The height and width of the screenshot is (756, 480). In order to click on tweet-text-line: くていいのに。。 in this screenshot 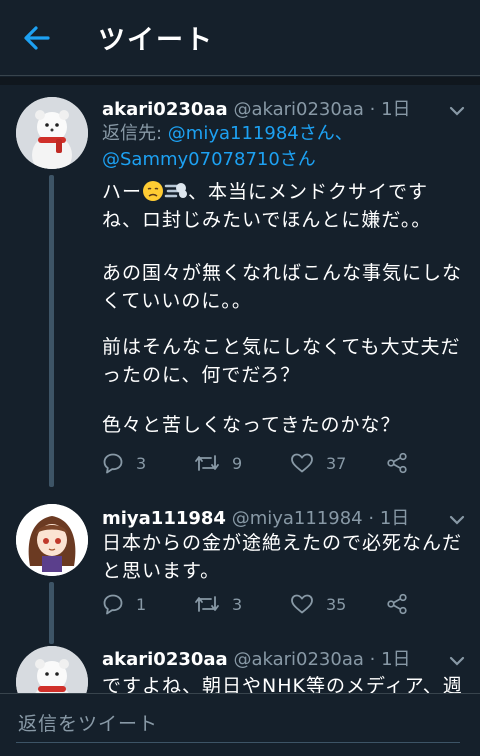, I will do `click(177, 301)`.